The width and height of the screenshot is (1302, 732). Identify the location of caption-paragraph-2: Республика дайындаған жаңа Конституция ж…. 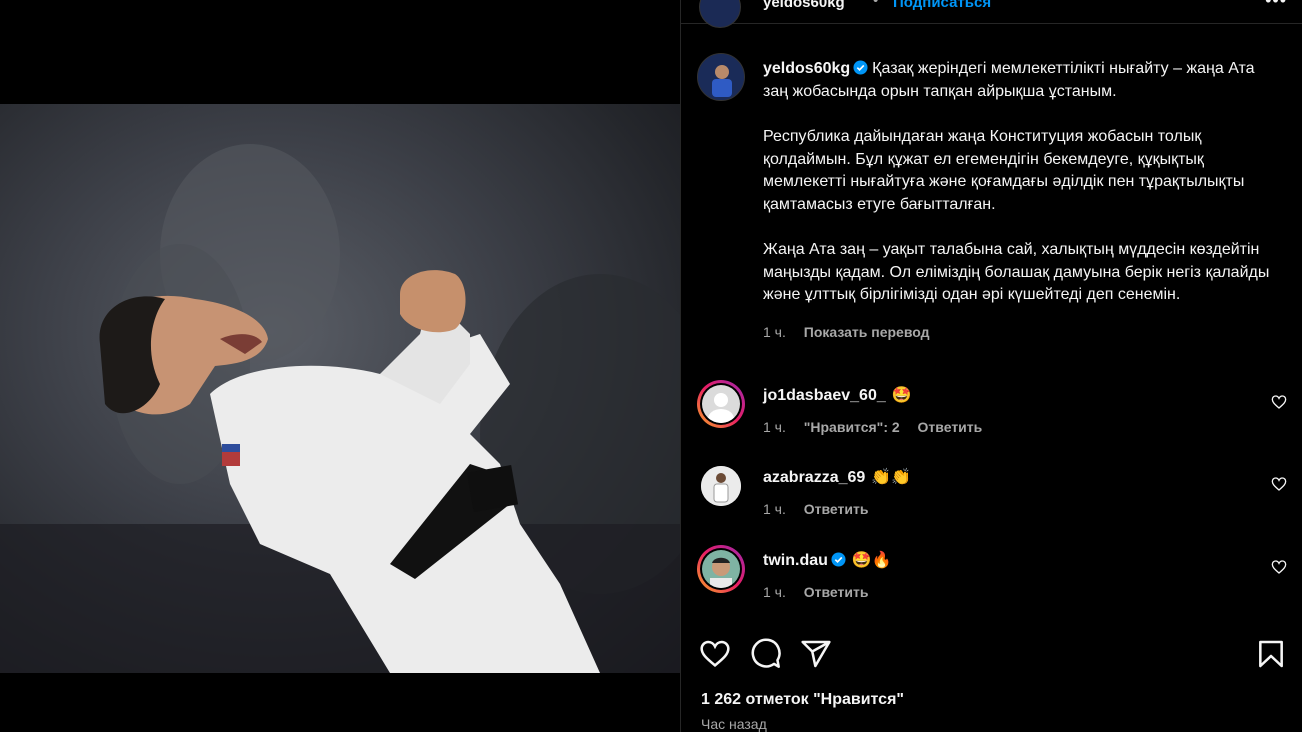
(1004, 170).